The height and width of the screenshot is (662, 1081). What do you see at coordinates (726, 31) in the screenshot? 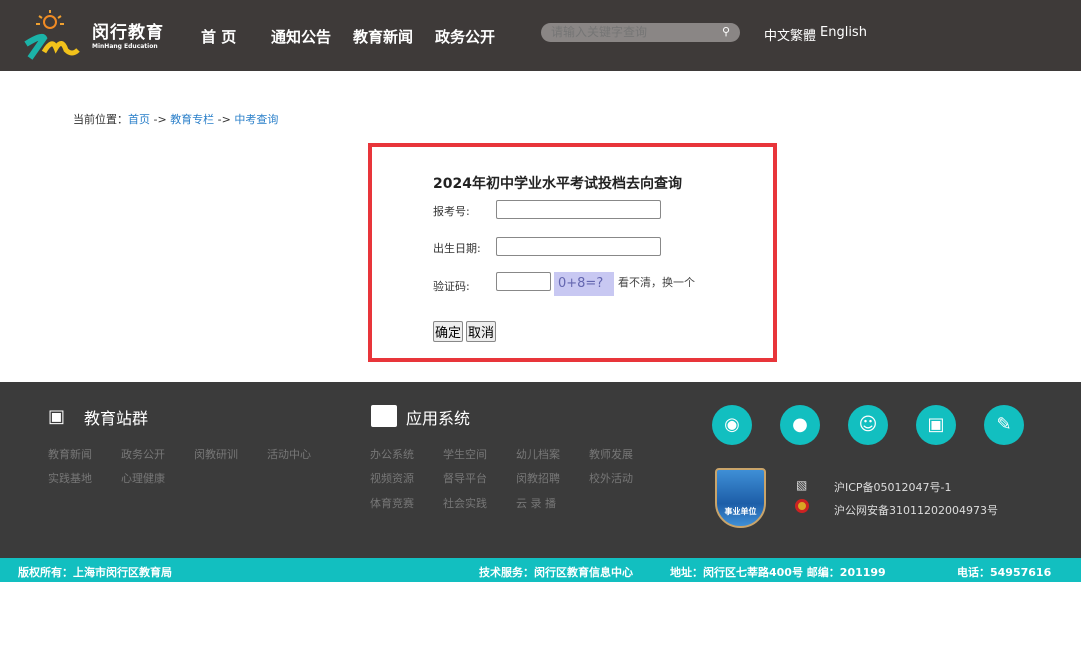
I see `search-icon: ⚲` at bounding box center [726, 31].